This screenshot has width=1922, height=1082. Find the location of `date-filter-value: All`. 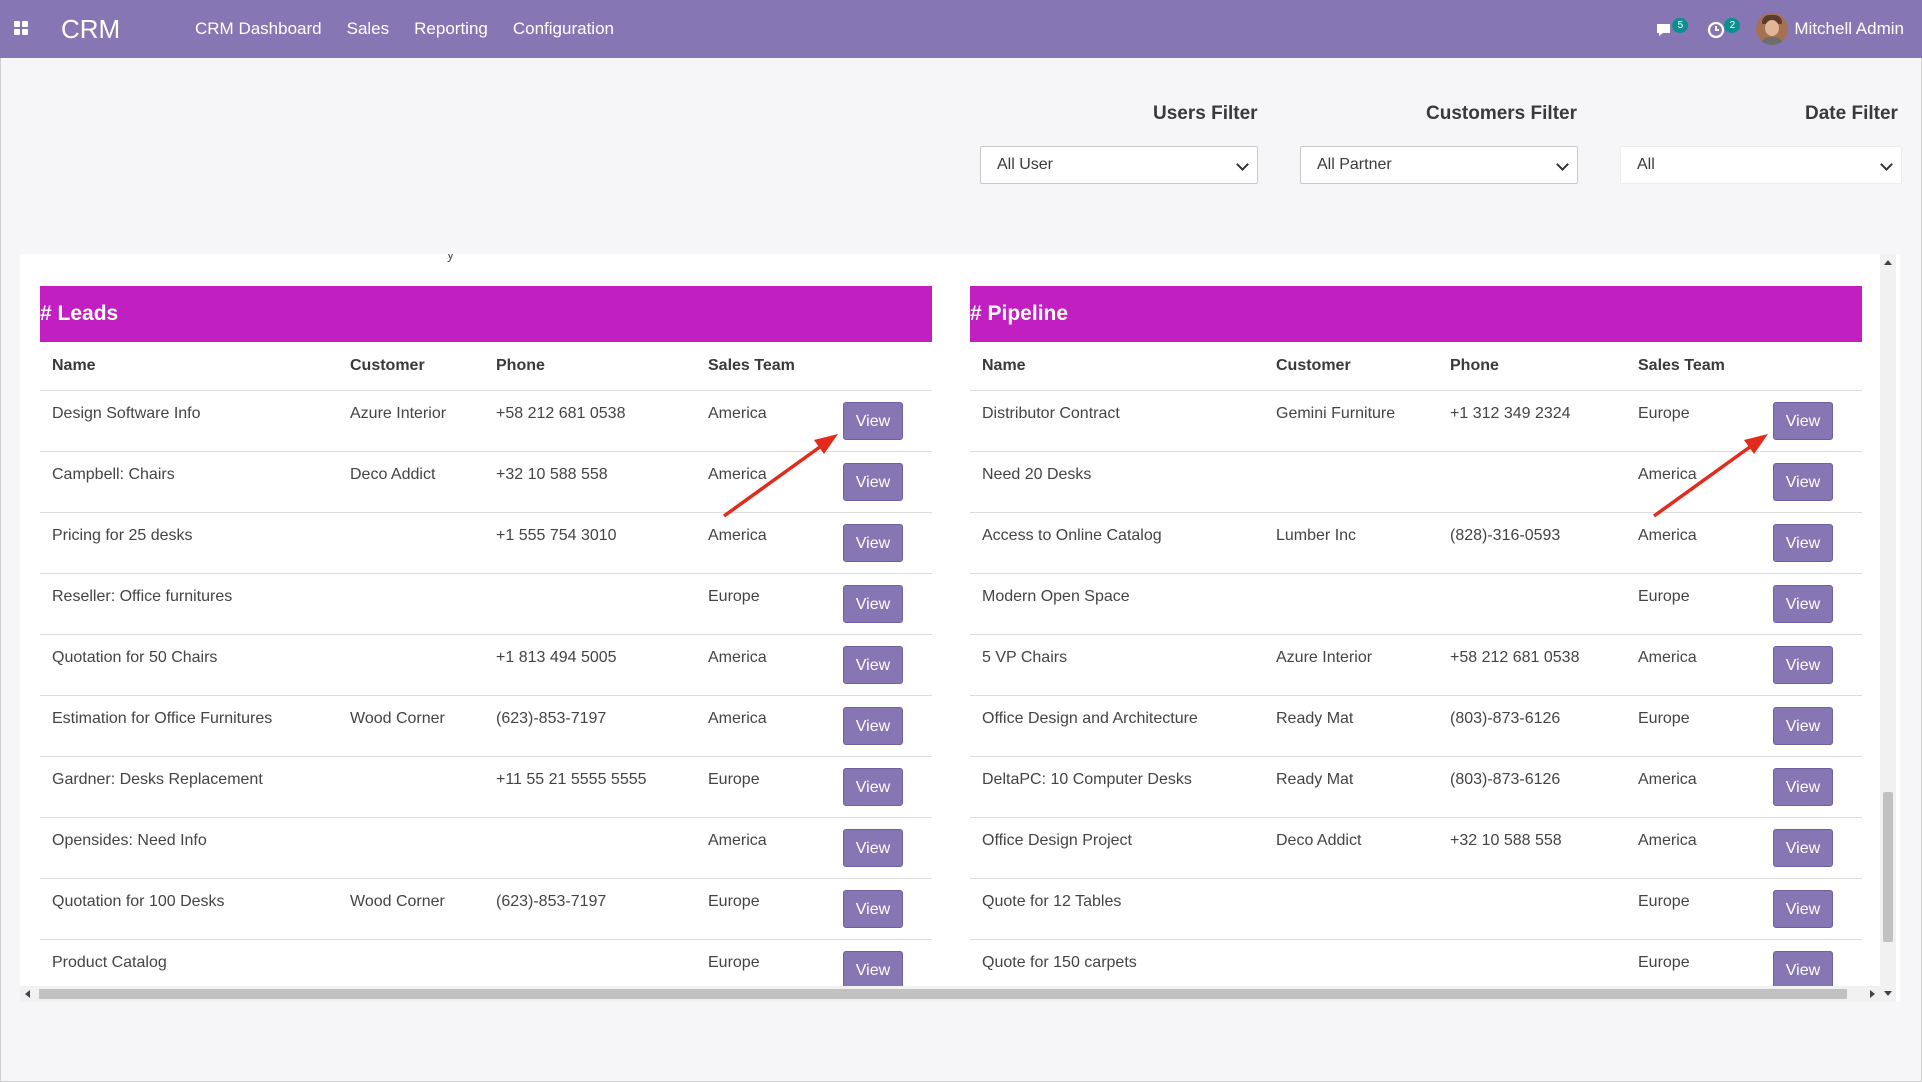

date-filter-value: All is located at coordinates (1646, 164).